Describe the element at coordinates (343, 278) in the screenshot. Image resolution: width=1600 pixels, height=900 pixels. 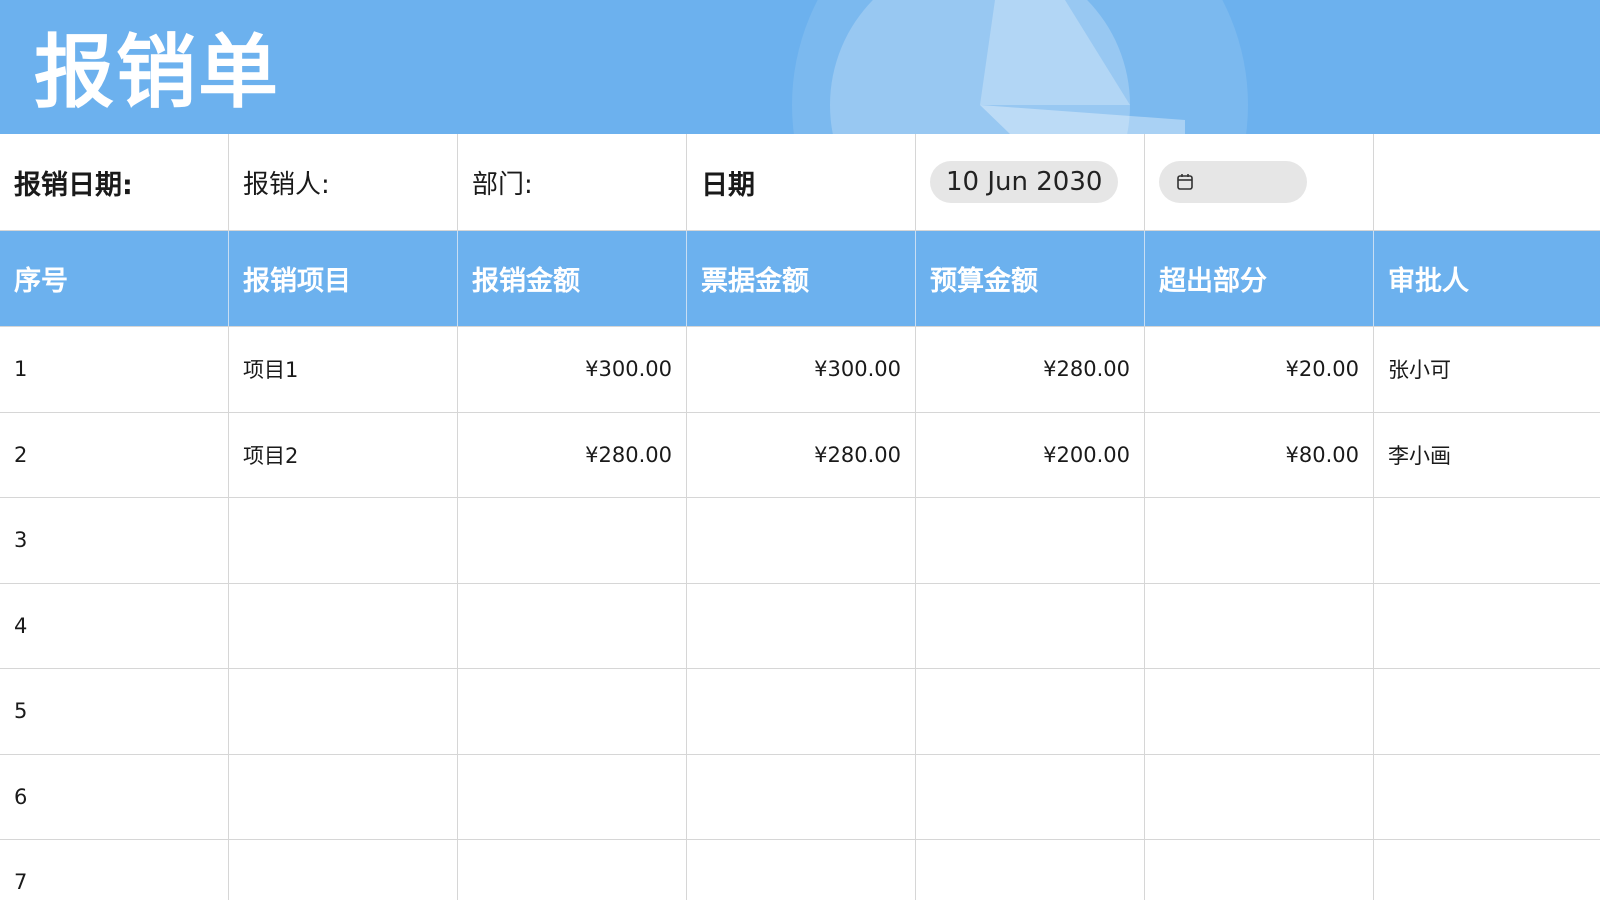
I see `header-item: 报销项目` at that location.